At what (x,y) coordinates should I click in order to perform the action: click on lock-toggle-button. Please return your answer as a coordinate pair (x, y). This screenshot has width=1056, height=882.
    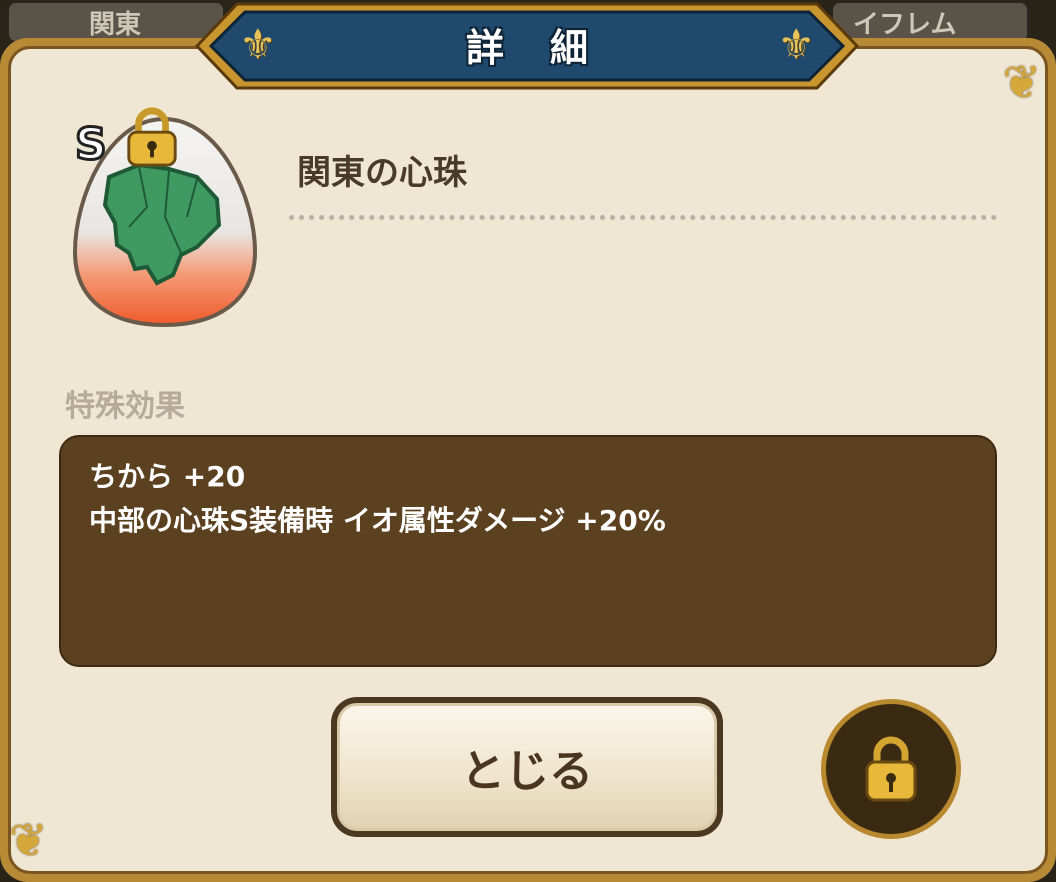
    Looking at the image, I should click on (891, 769).